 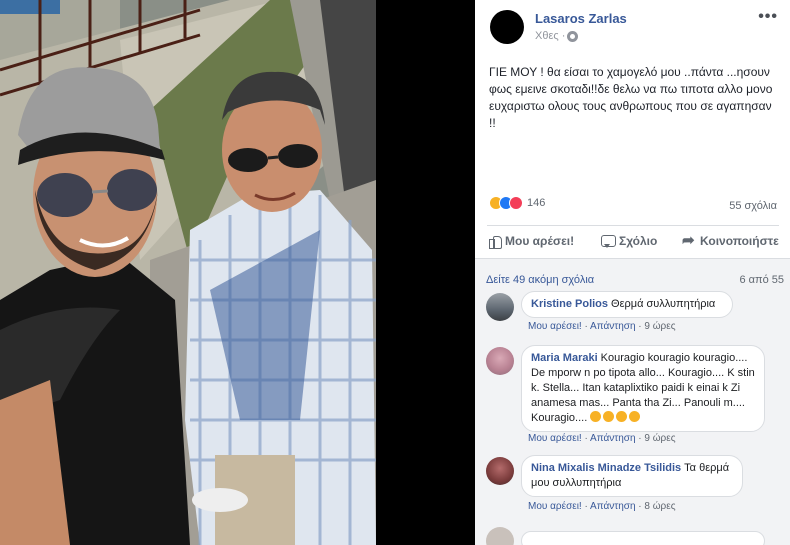 I want to click on comment-text: Θερμά συλλυπητήρια, so click(x=663, y=304).